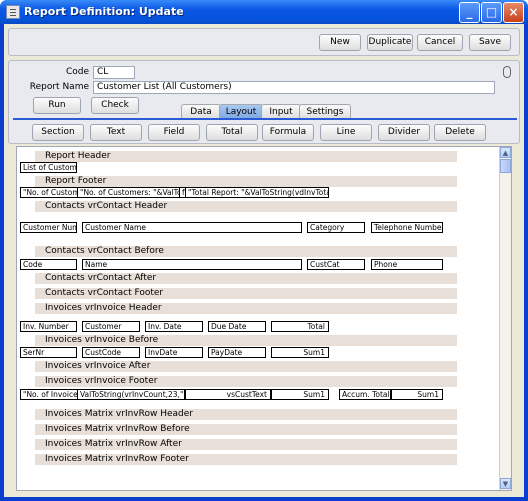 The width and height of the screenshot is (528, 501). Describe the element at coordinates (48, 326) in the screenshot. I see `text-inv-number: Inv. Number` at that location.